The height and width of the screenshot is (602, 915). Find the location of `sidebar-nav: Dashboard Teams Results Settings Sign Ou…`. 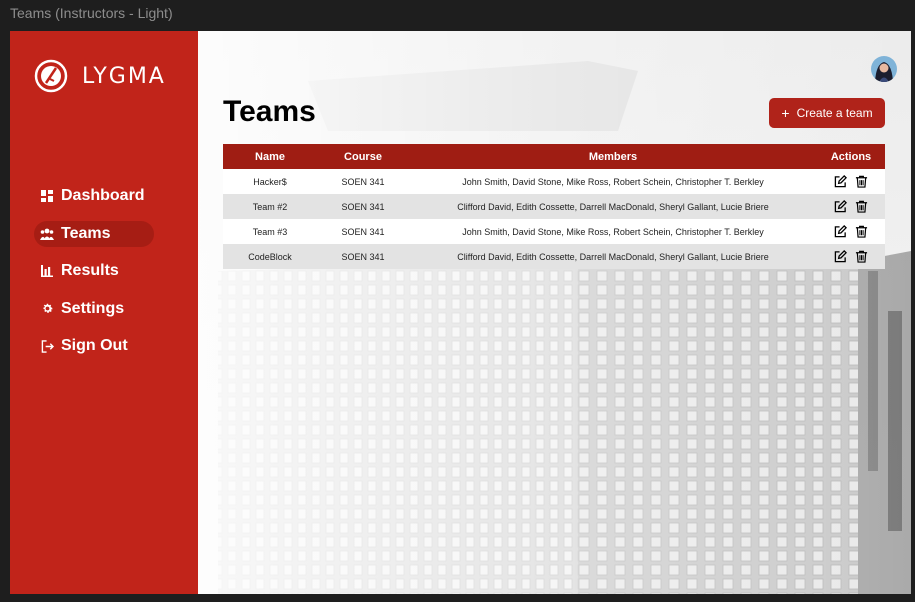

sidebar-nav: Dashboard Teams Results Settings Sign Ou… is located at coordinates (109, 277).